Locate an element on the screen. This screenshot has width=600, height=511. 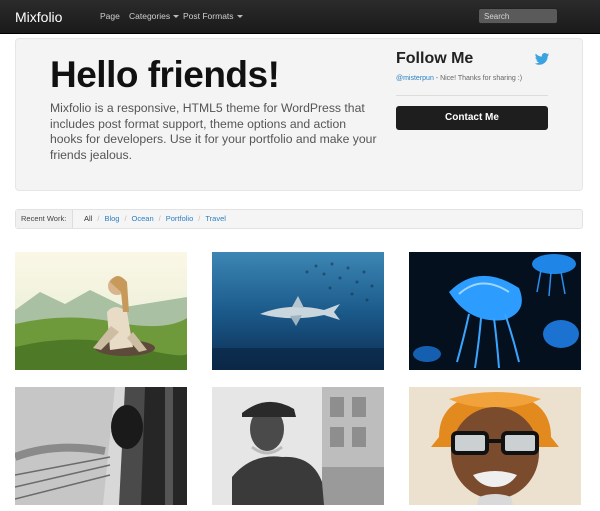
nav-item-label: Post Formats is located at coordinates (208, 16).